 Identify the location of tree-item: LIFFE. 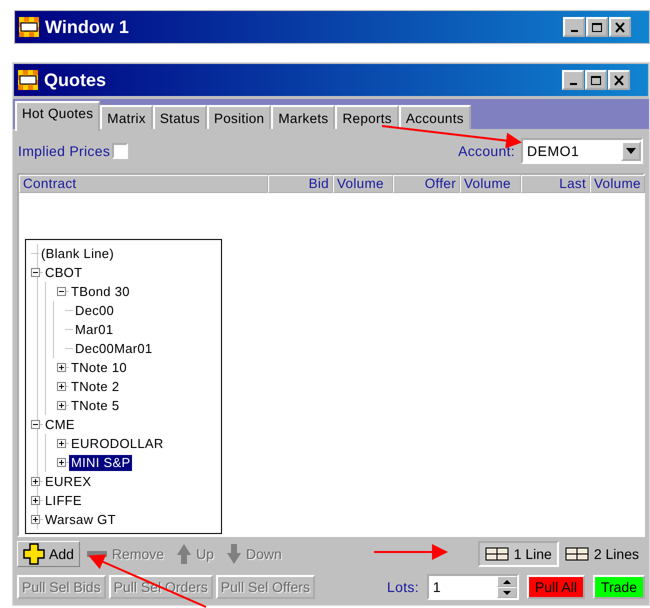
(63, 500).